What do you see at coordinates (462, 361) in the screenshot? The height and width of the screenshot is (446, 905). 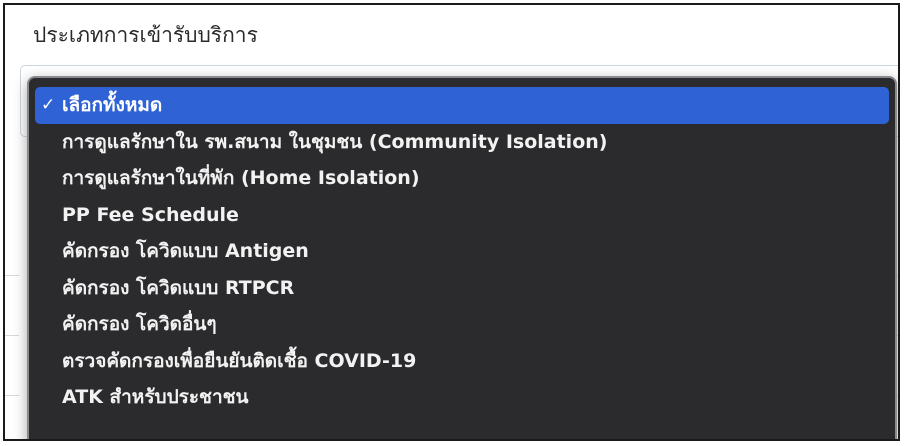 I see `option-covid-19-confirmation: ตรวจคัดกรองเพื่อยืนยันติดเชื้อ COVID-19` at bounding box center [462, 361].